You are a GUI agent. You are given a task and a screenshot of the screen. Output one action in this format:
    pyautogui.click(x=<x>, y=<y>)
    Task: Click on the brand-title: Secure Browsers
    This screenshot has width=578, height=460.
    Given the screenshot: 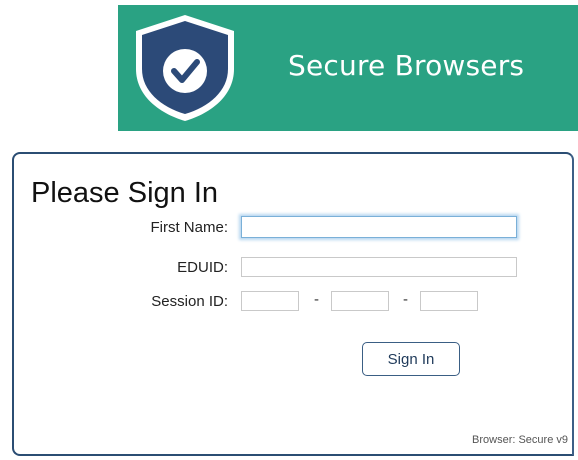 What is the action you would take?
    pyautogui.click(x=406, y=65)
    